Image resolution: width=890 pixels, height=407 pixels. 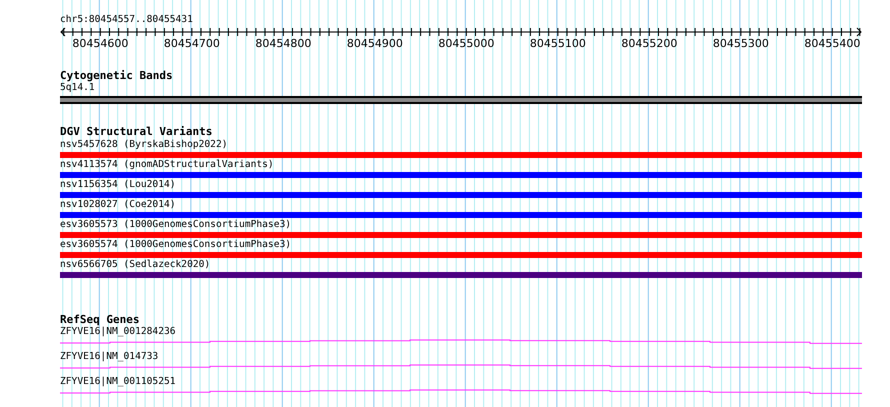 I want to click on ruler-tick-label: 80455300, so click(x=740, y=44).